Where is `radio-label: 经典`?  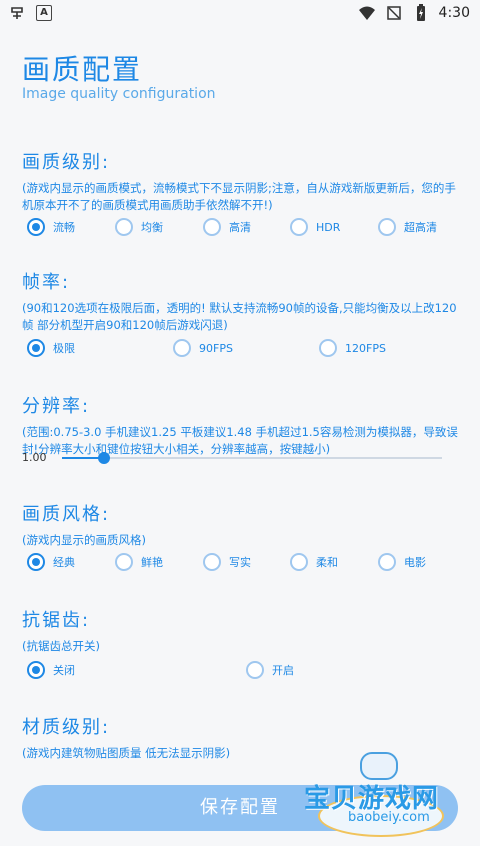 radio-label: 经典 is located at coordinates (64, 562).